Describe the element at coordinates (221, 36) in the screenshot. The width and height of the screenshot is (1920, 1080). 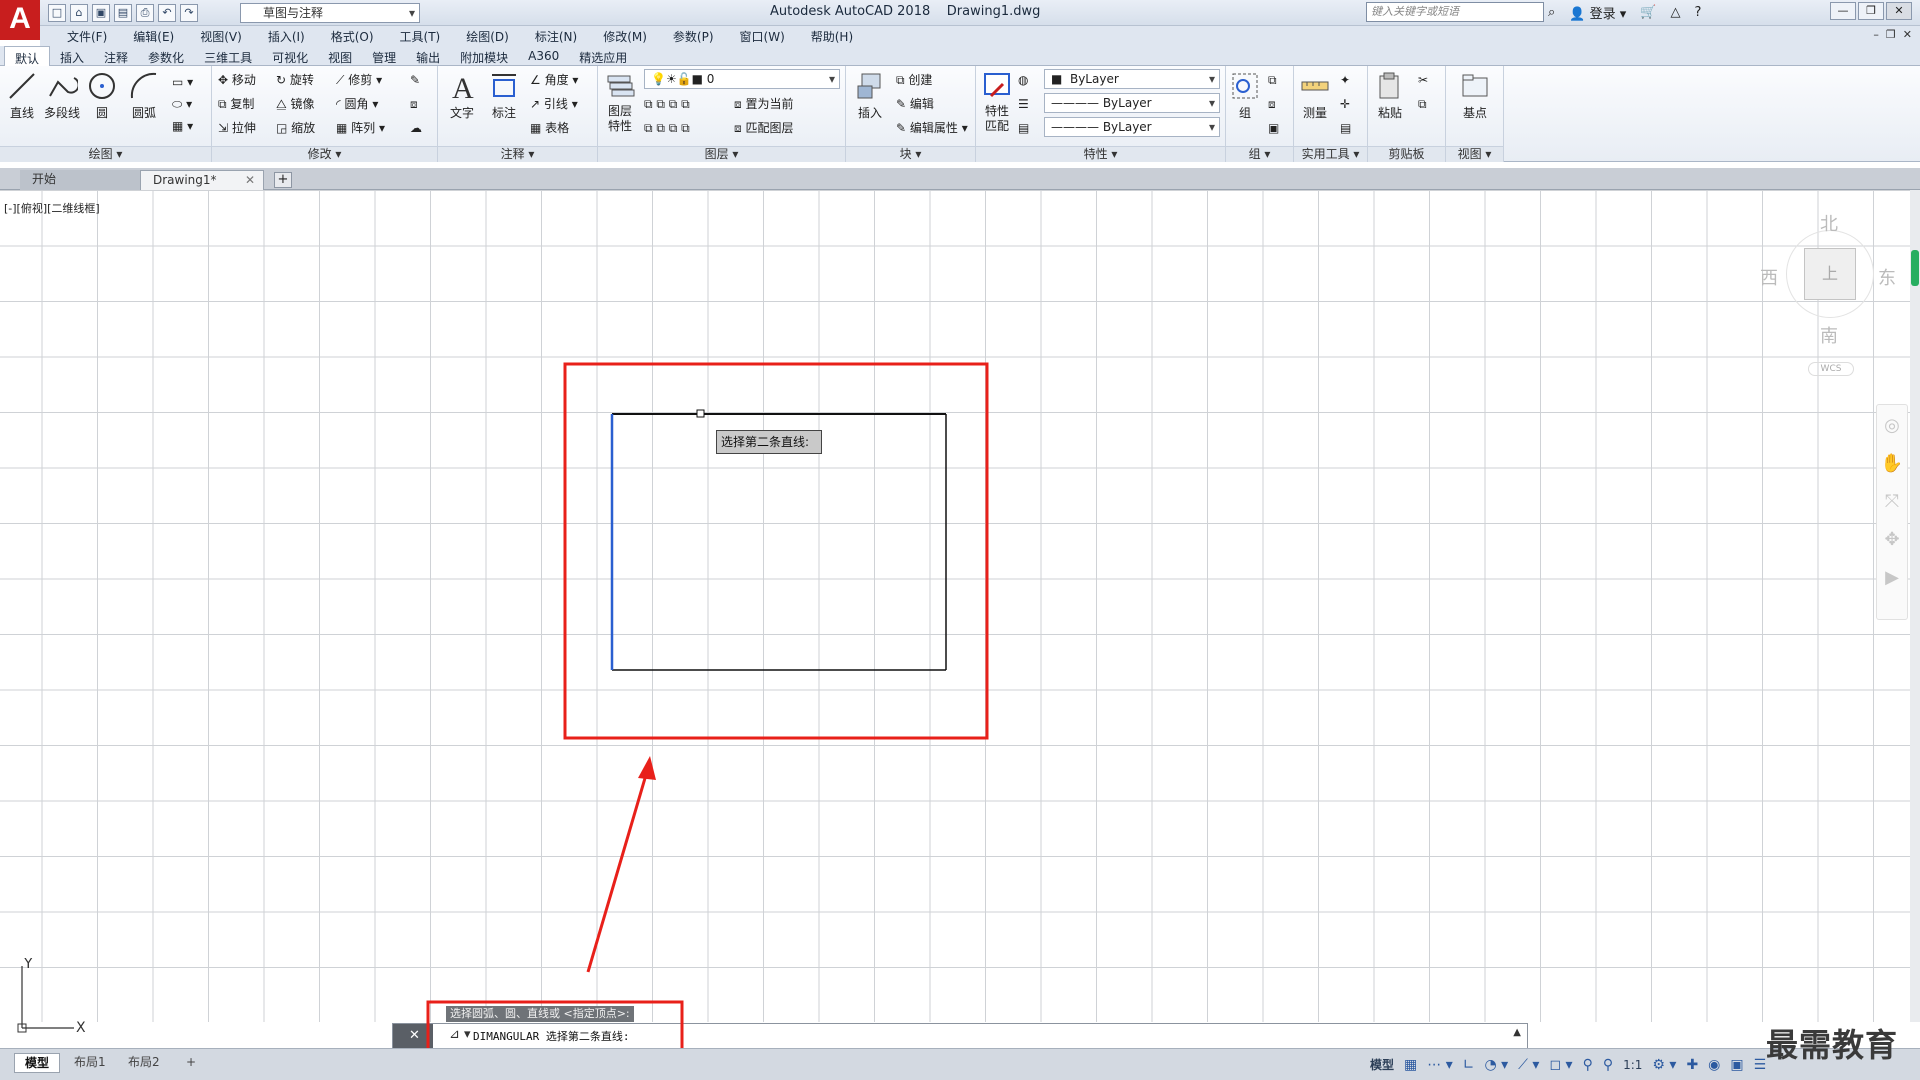
I see `menu-item-2: 视图(V)` at that location.